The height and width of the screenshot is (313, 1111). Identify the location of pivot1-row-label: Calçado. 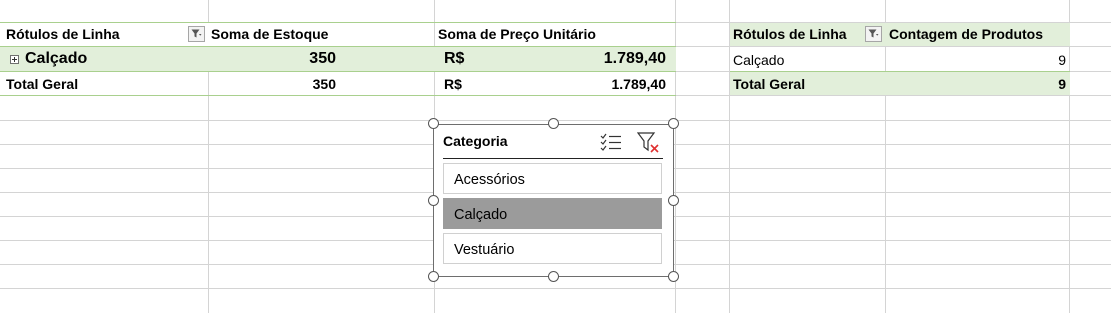
(56, 59).